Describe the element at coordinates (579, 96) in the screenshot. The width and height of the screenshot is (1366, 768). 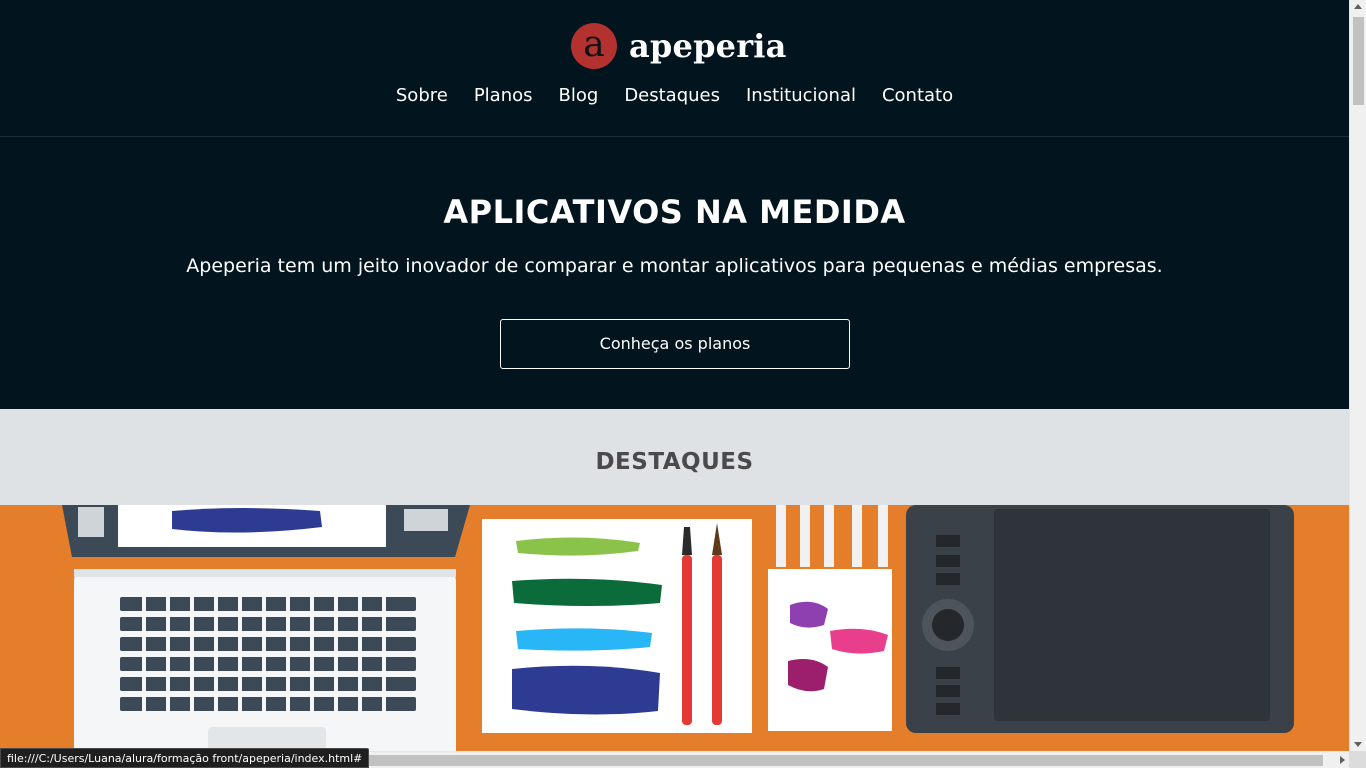
I see `nav-item-blog: Blog` at that location.